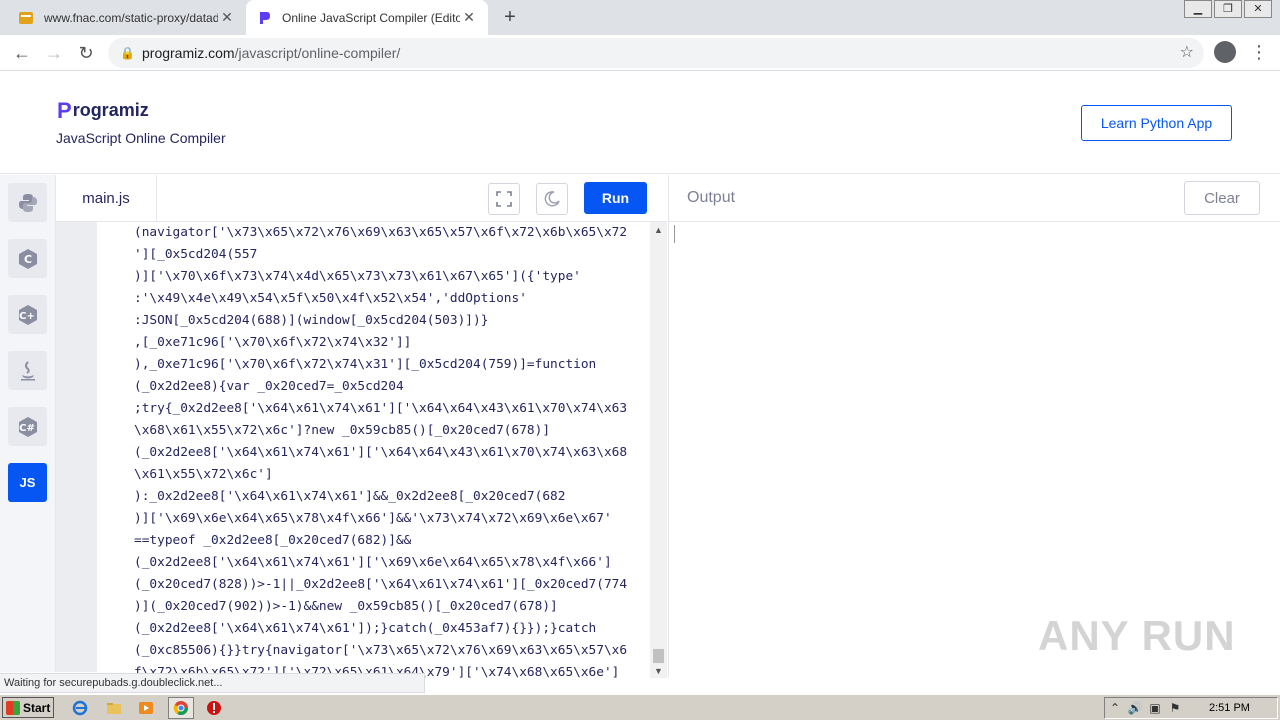 Image resolution: width=1280 pixels, height=720 pixels. Describe the element at coordinates (26, 18) in the screenshot. I see `fnac-favicon-icon` at that location.